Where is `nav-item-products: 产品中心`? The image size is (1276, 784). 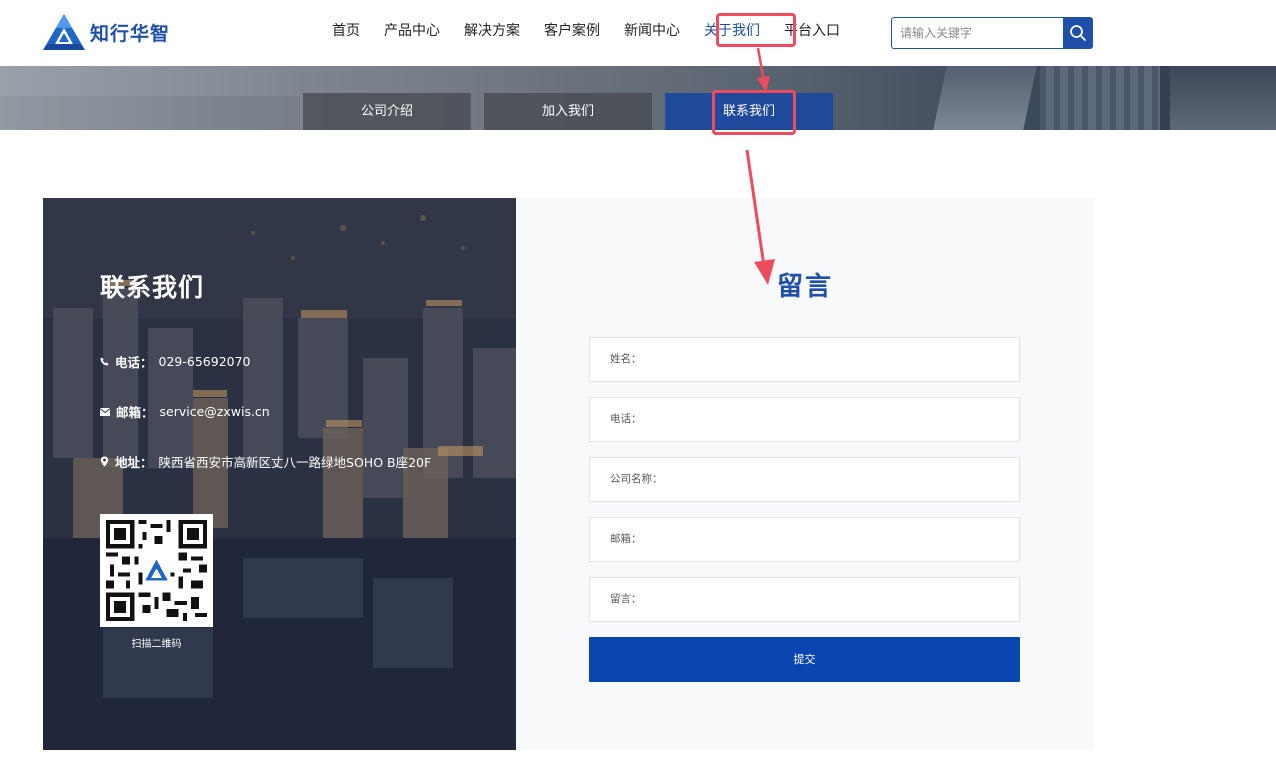 nav-item-products: 产品中心 is located at coordinates (412, 31).